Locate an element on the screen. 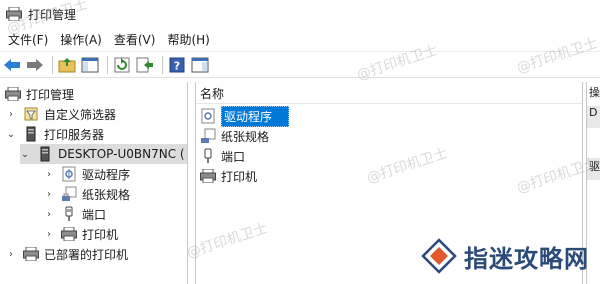 Image resolution: width=600 pixels, height=284 pixels. window-title: 打印管理 is located at coordinates (52, 14).